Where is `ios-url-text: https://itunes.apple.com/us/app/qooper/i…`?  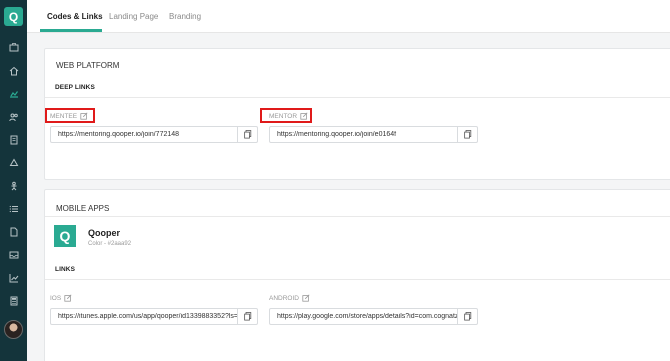
ios-url-text: https://itunes.apple.com/us/app/qooper/i… is located at coordinates (144, 316).